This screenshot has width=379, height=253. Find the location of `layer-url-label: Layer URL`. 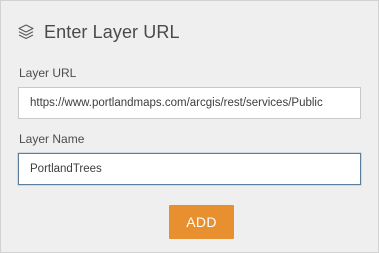

layer-url-label: Layer URL is located at coordinates (48, 73).